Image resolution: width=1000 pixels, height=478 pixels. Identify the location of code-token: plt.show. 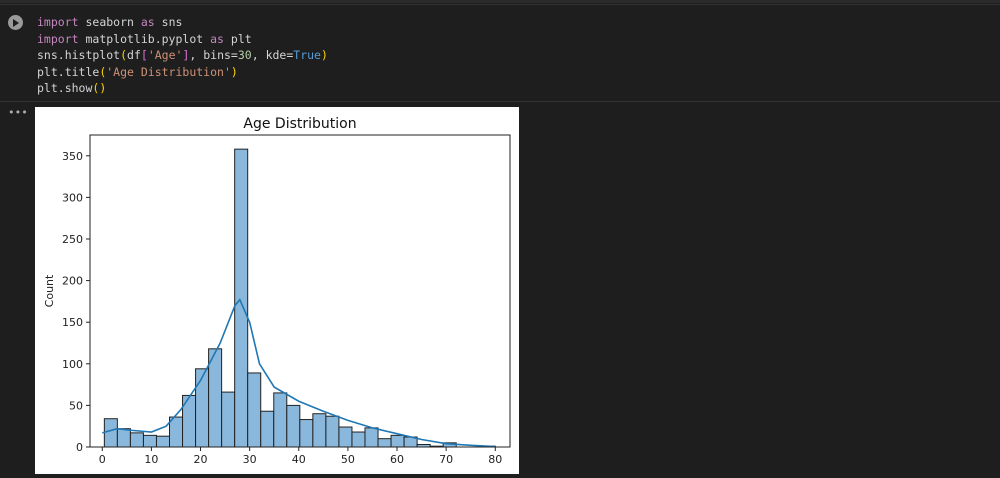
(65, 88).